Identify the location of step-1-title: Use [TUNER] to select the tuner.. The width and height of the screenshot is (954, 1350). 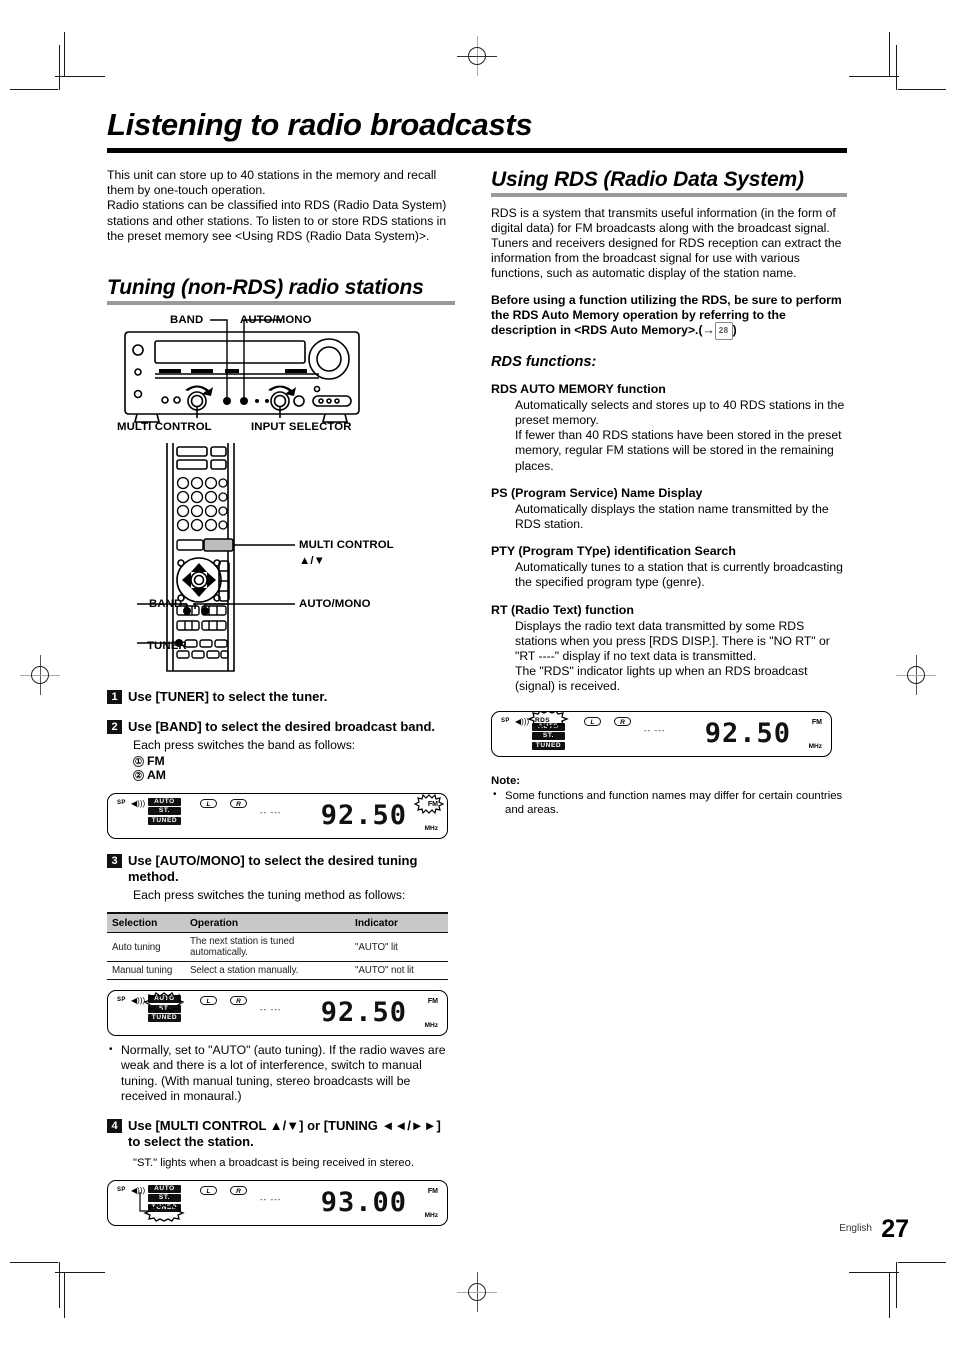
(228, 696).